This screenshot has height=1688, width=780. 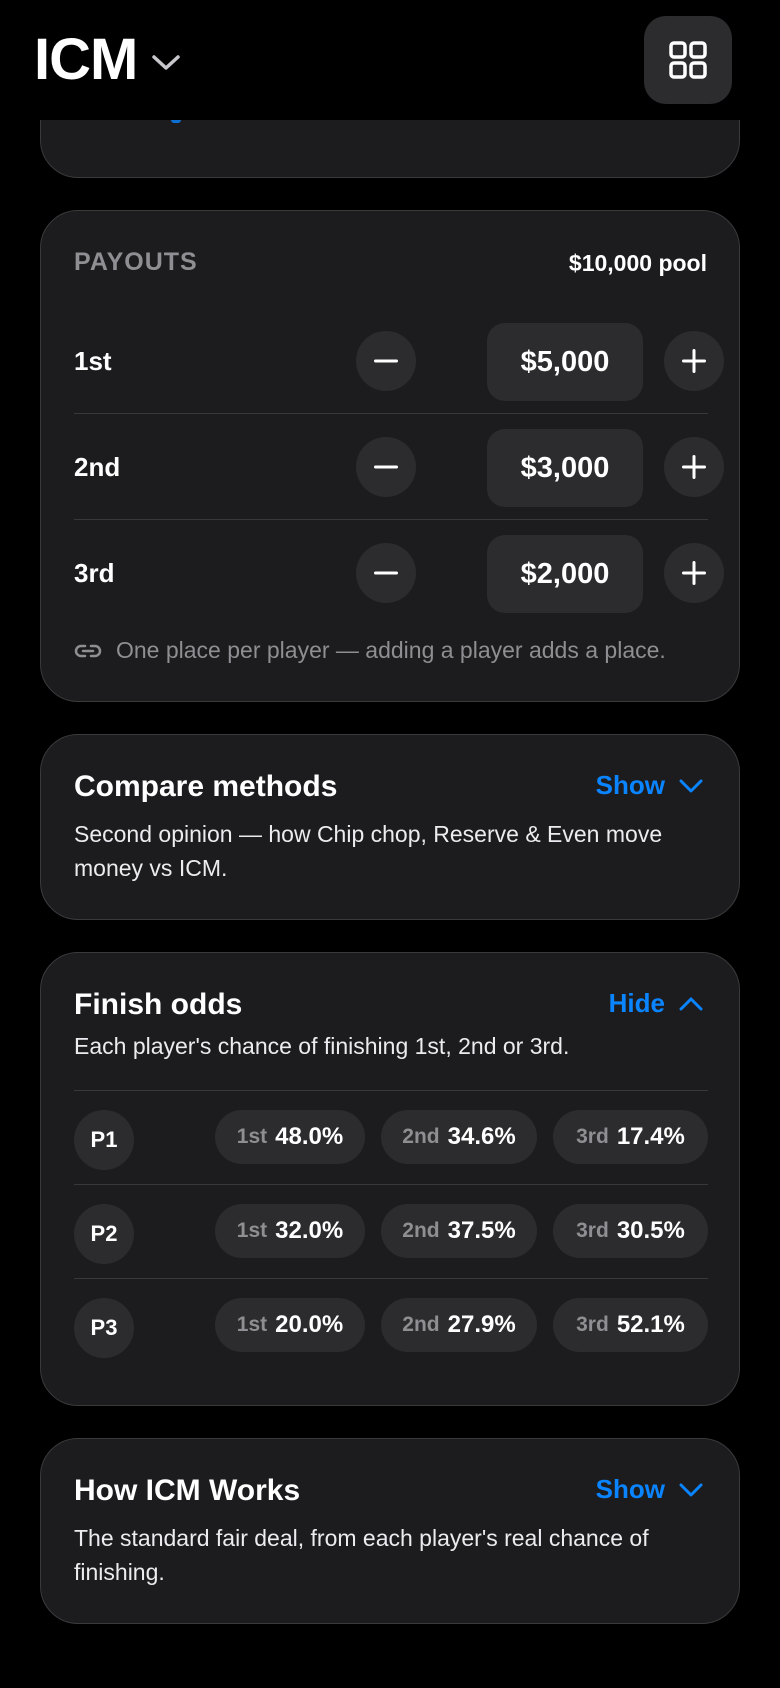 I want to click on finish-odds-toggle: Hide, so click(x=656, y=1003).